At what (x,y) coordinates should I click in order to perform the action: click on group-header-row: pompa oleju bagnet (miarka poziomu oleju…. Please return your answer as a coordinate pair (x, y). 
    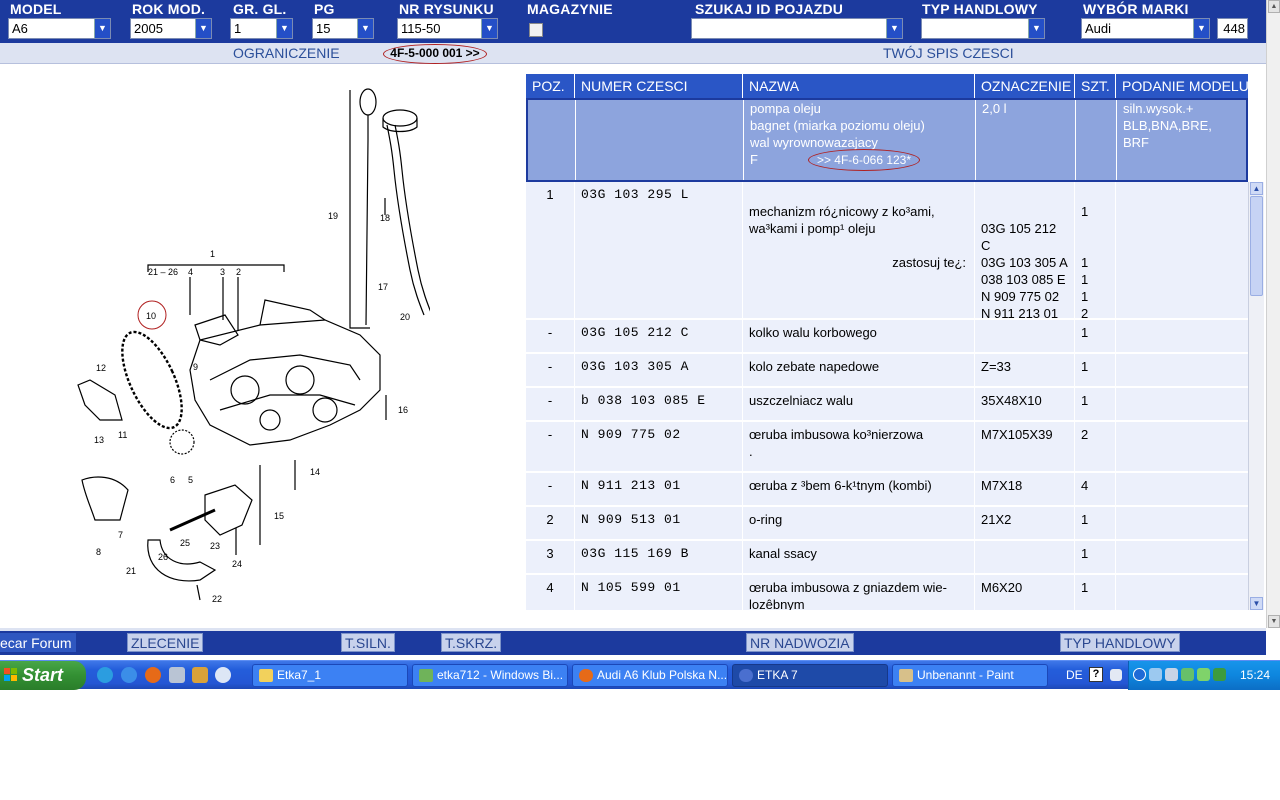
    Looking at the image, I should click on (887, 140).